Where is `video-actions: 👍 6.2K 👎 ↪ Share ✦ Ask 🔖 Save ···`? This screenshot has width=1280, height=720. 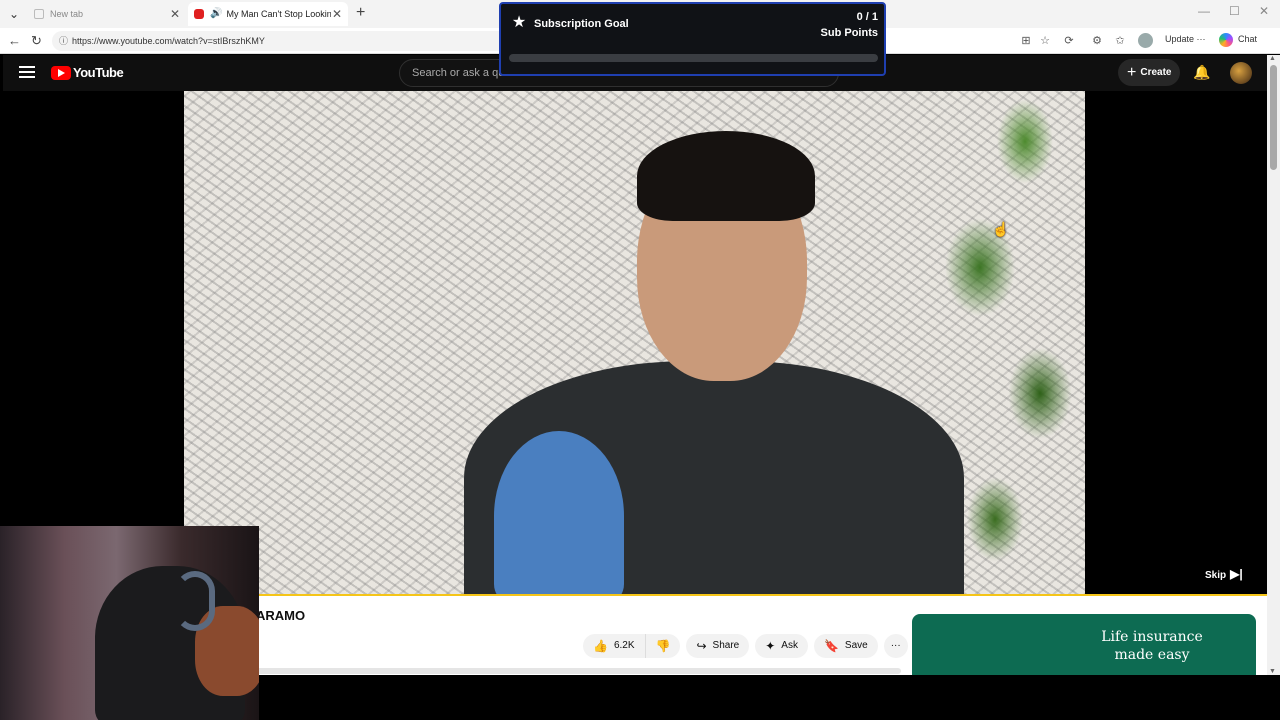 video-actions: 👍 6.2K 👎 ↪ Share ✦ Ask 🔖 Save ··· is located at coordinates (745, 646).